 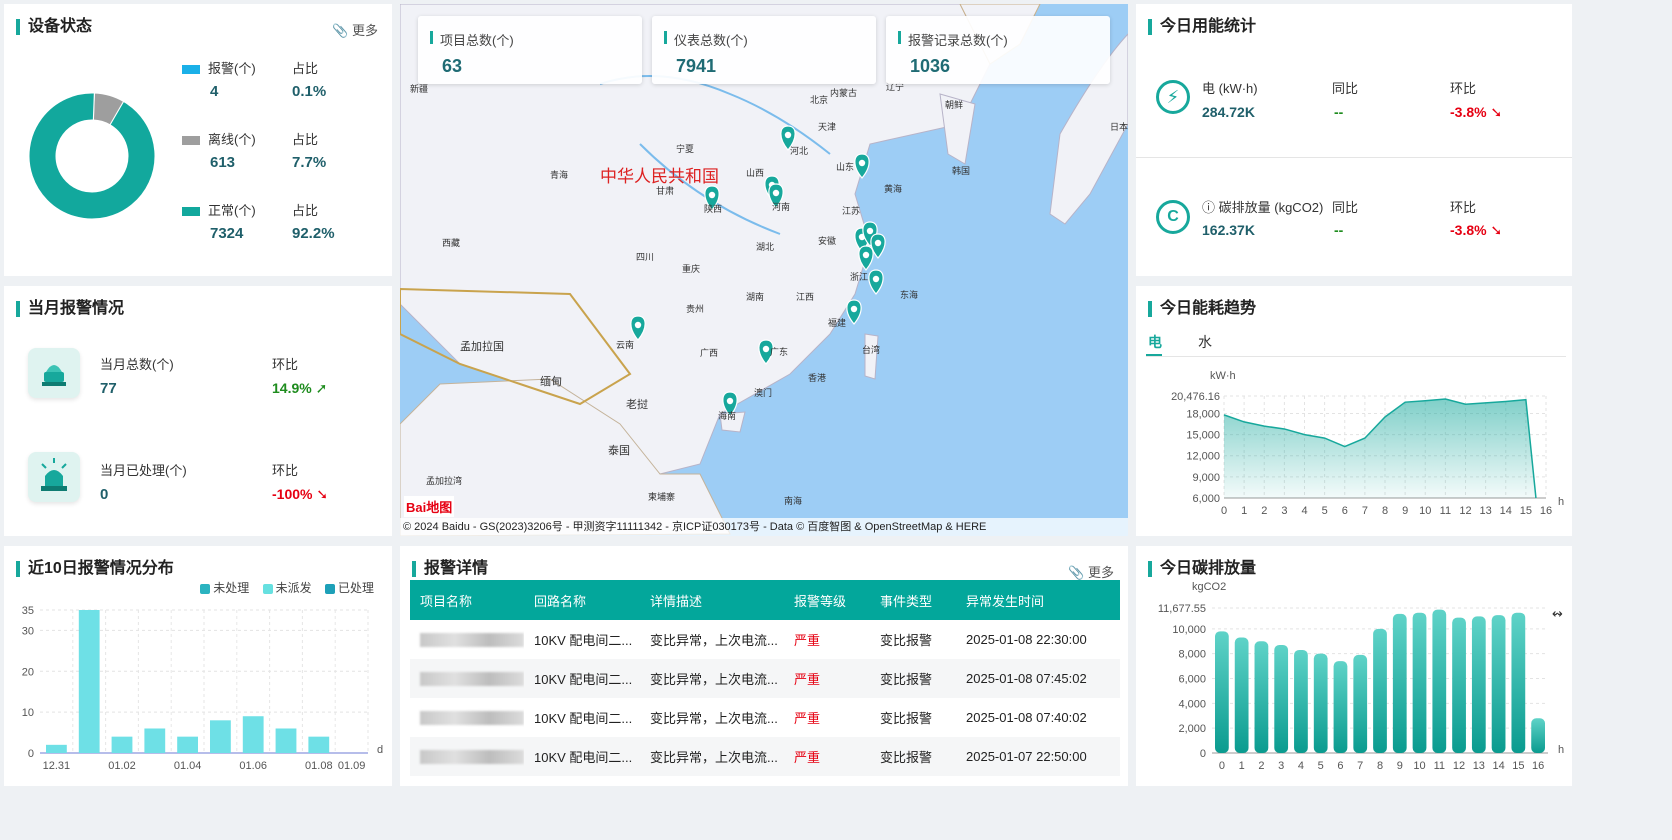 What do you see at coordinates (321, 388) in the screenshot?
I see `arrow-up-icon: ➚` at bounding box center [321, 388].